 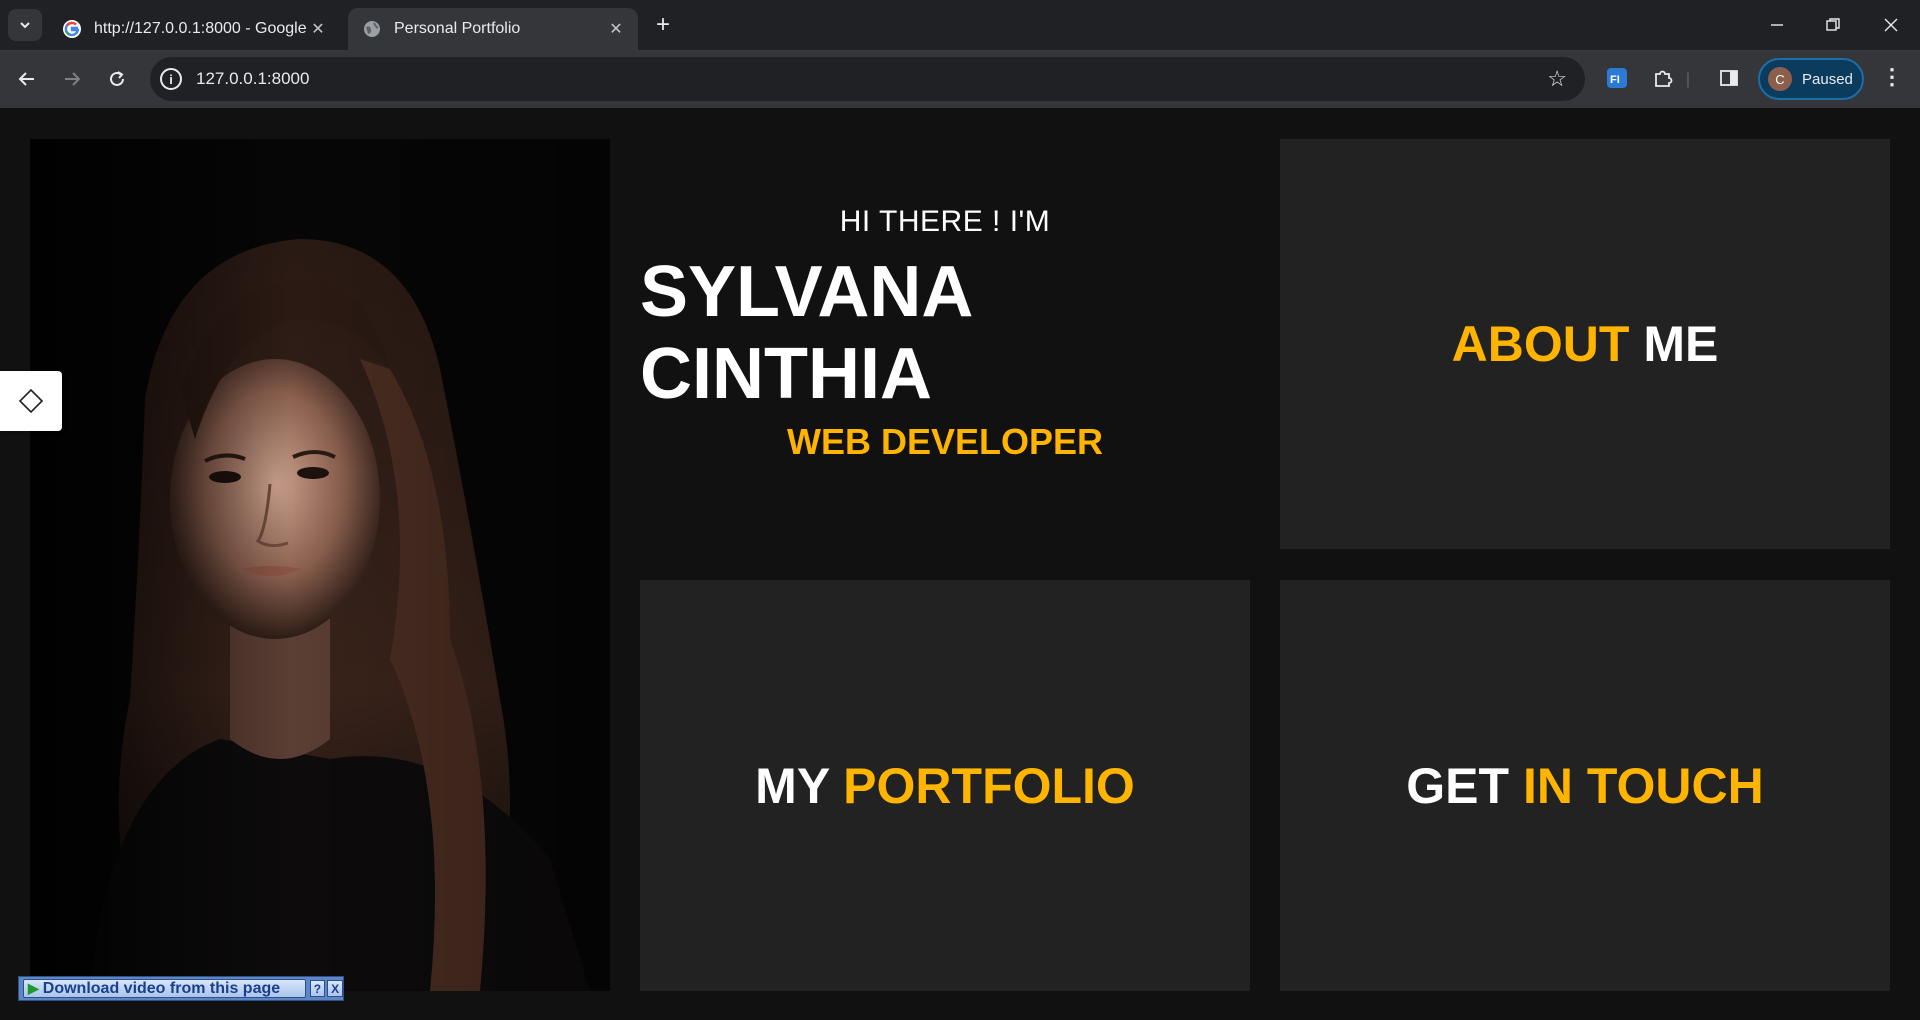 What do you see at coordinates (1777, 25) in the screenshot?
I see `minimize-icon` at bounding box center [1777, 25].